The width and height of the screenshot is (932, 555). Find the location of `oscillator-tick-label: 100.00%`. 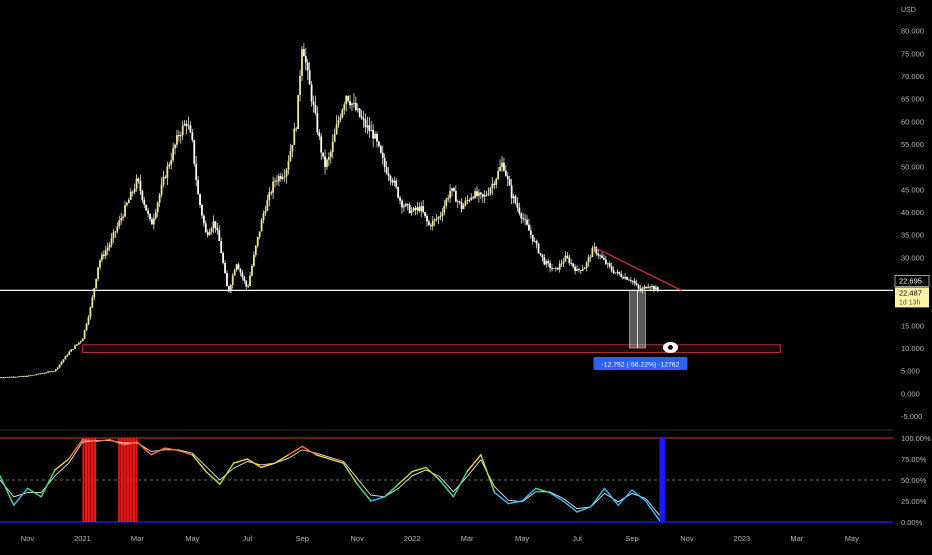

oscillator-tick-label: 100.00% is located at coordinates (916, 438).